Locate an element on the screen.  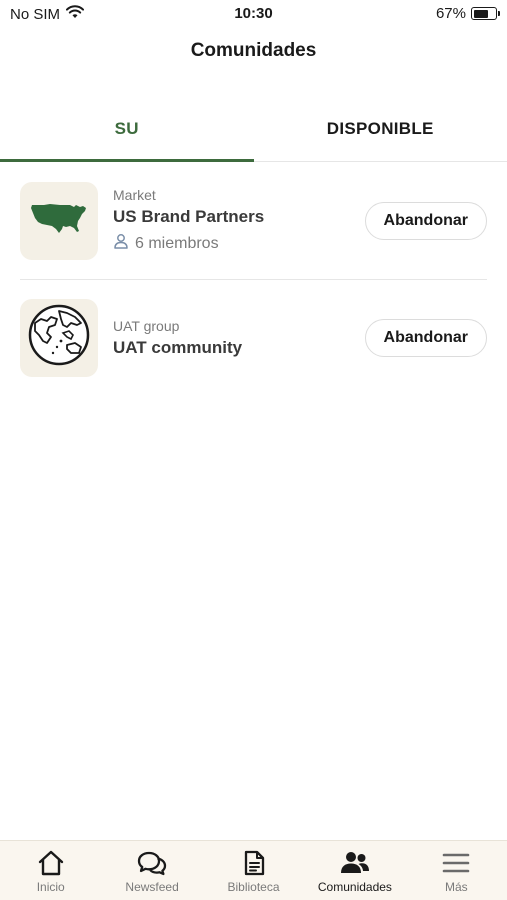
nav-label: Biblioteca is located at coordinates (253, 887).